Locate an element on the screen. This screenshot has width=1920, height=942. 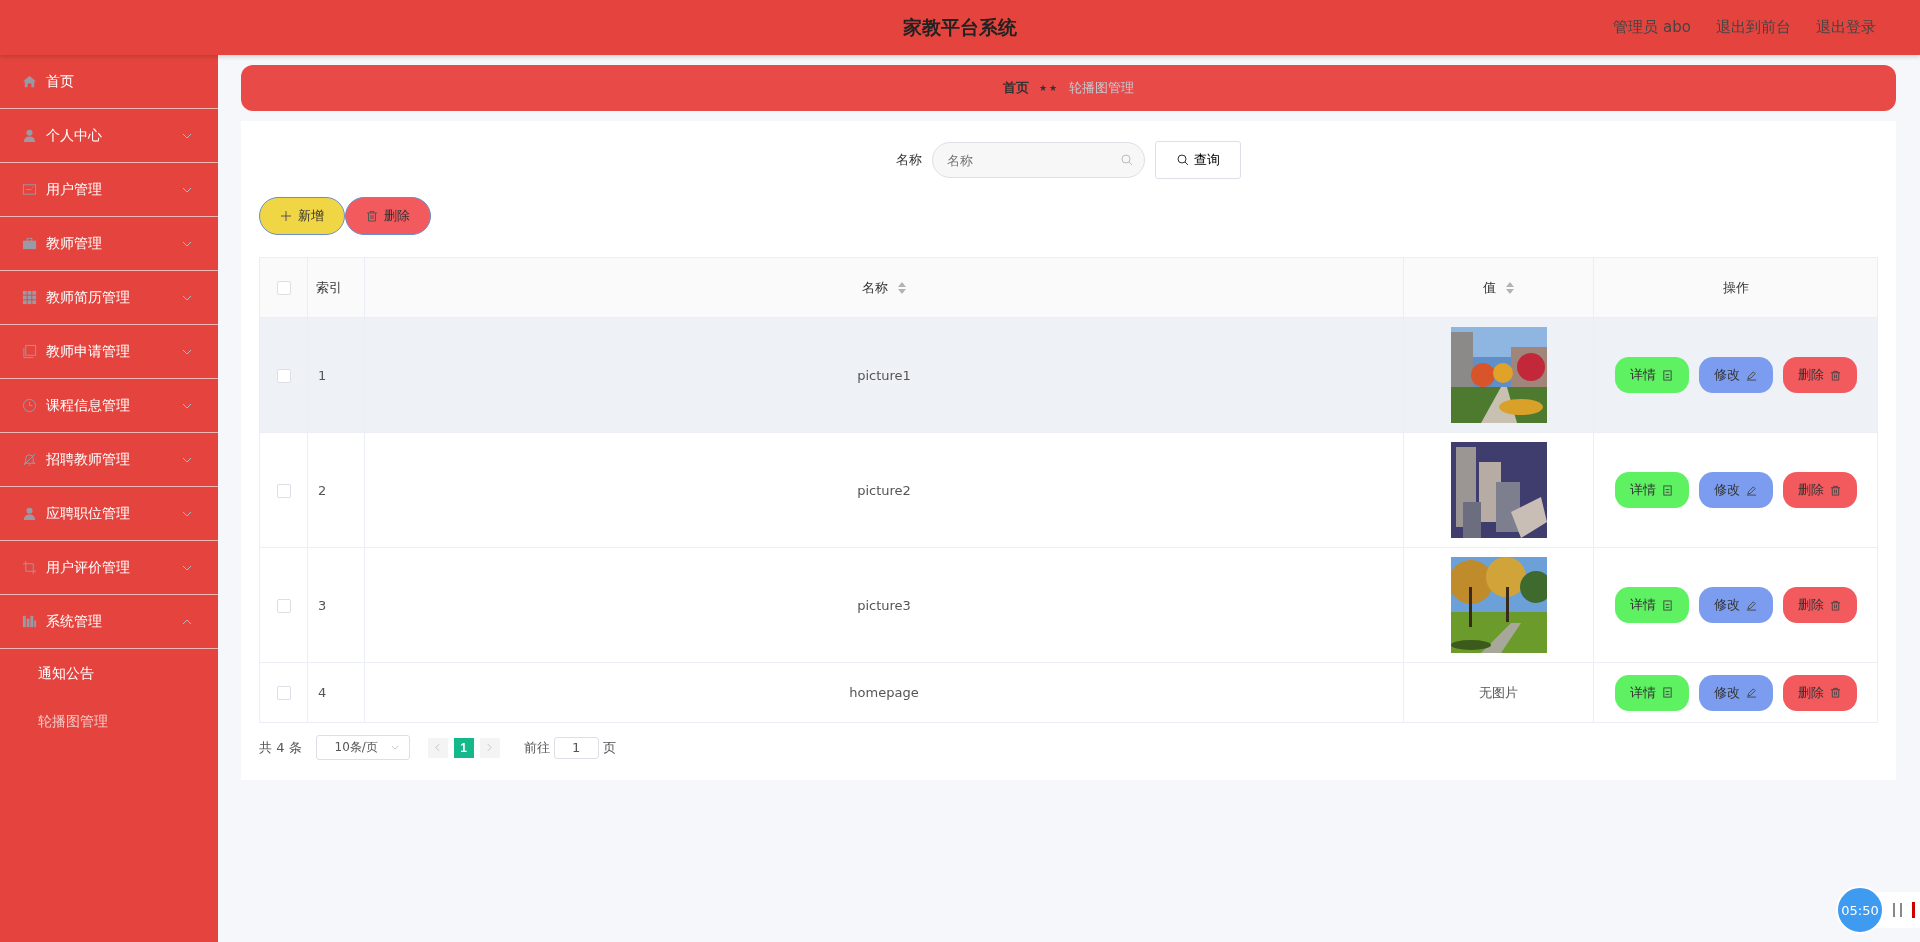
chevron-icon is located at coordinates (394, 747).